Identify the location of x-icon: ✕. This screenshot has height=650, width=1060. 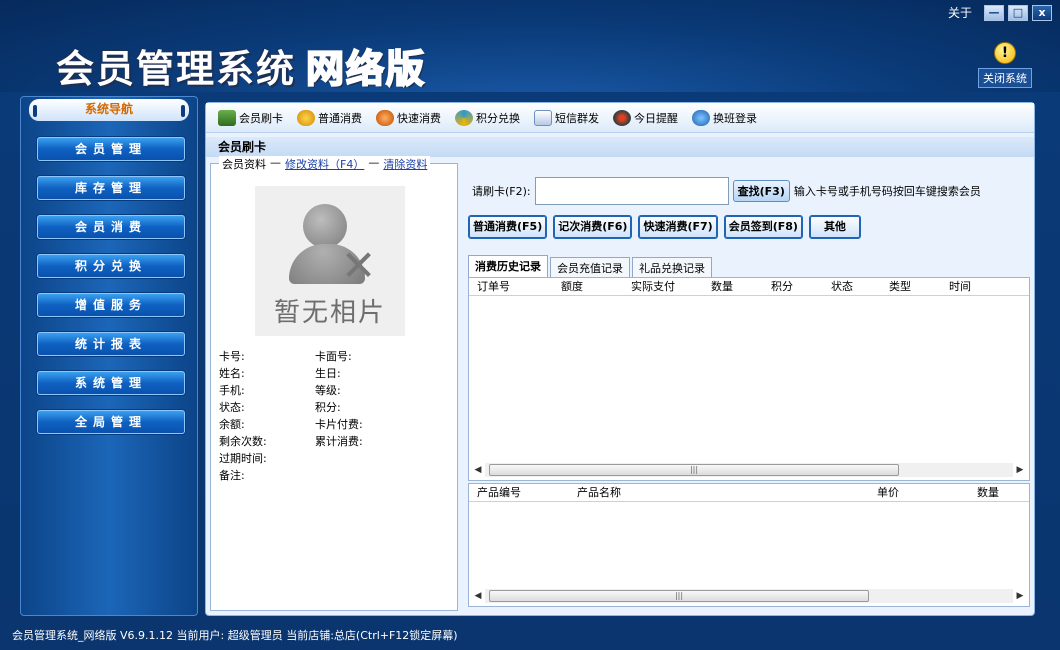
(359, 265).